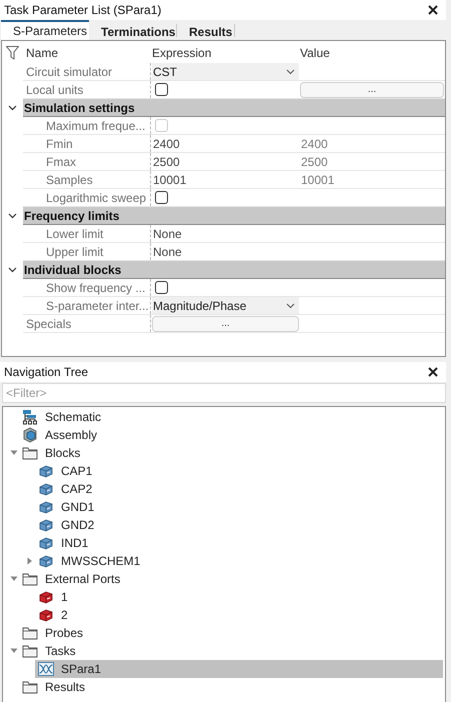 This screenshot has height=702, width=451. I want to click on tree-item: Schematic, so click(61, 417).